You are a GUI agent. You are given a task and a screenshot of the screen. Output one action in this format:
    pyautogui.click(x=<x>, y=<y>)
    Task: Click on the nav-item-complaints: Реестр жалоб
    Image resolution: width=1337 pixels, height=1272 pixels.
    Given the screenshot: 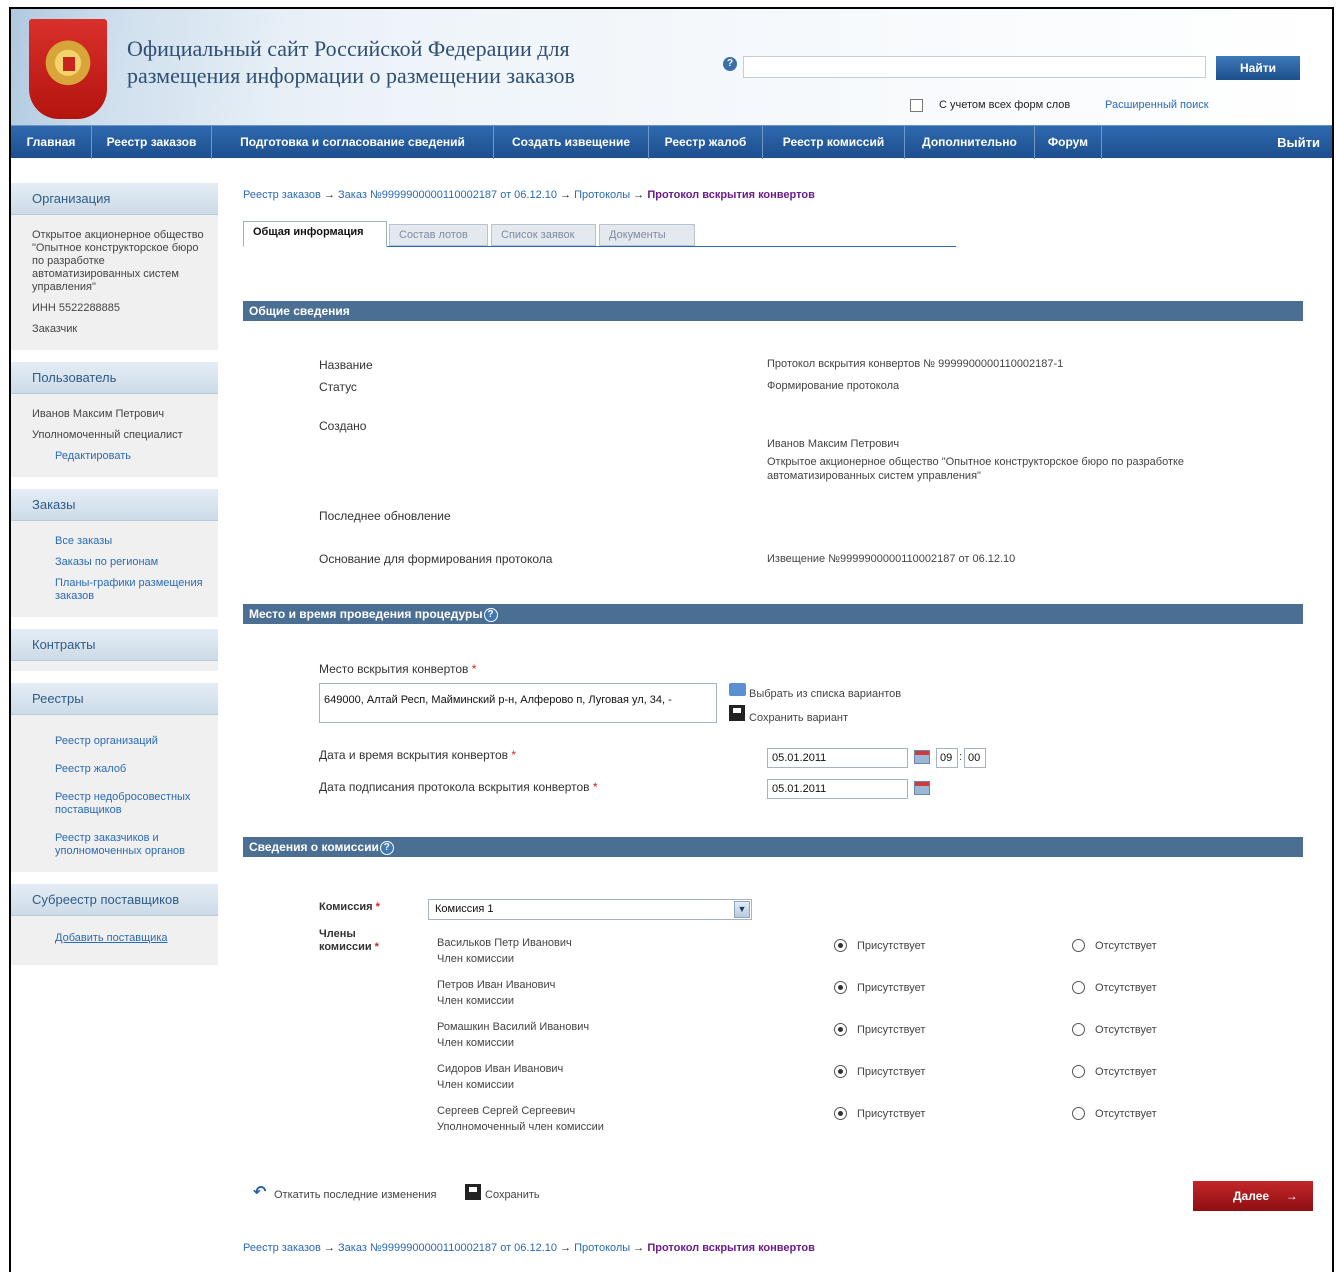 What is the action you would take?
    pyautogui.click(x=706, y=142)
    